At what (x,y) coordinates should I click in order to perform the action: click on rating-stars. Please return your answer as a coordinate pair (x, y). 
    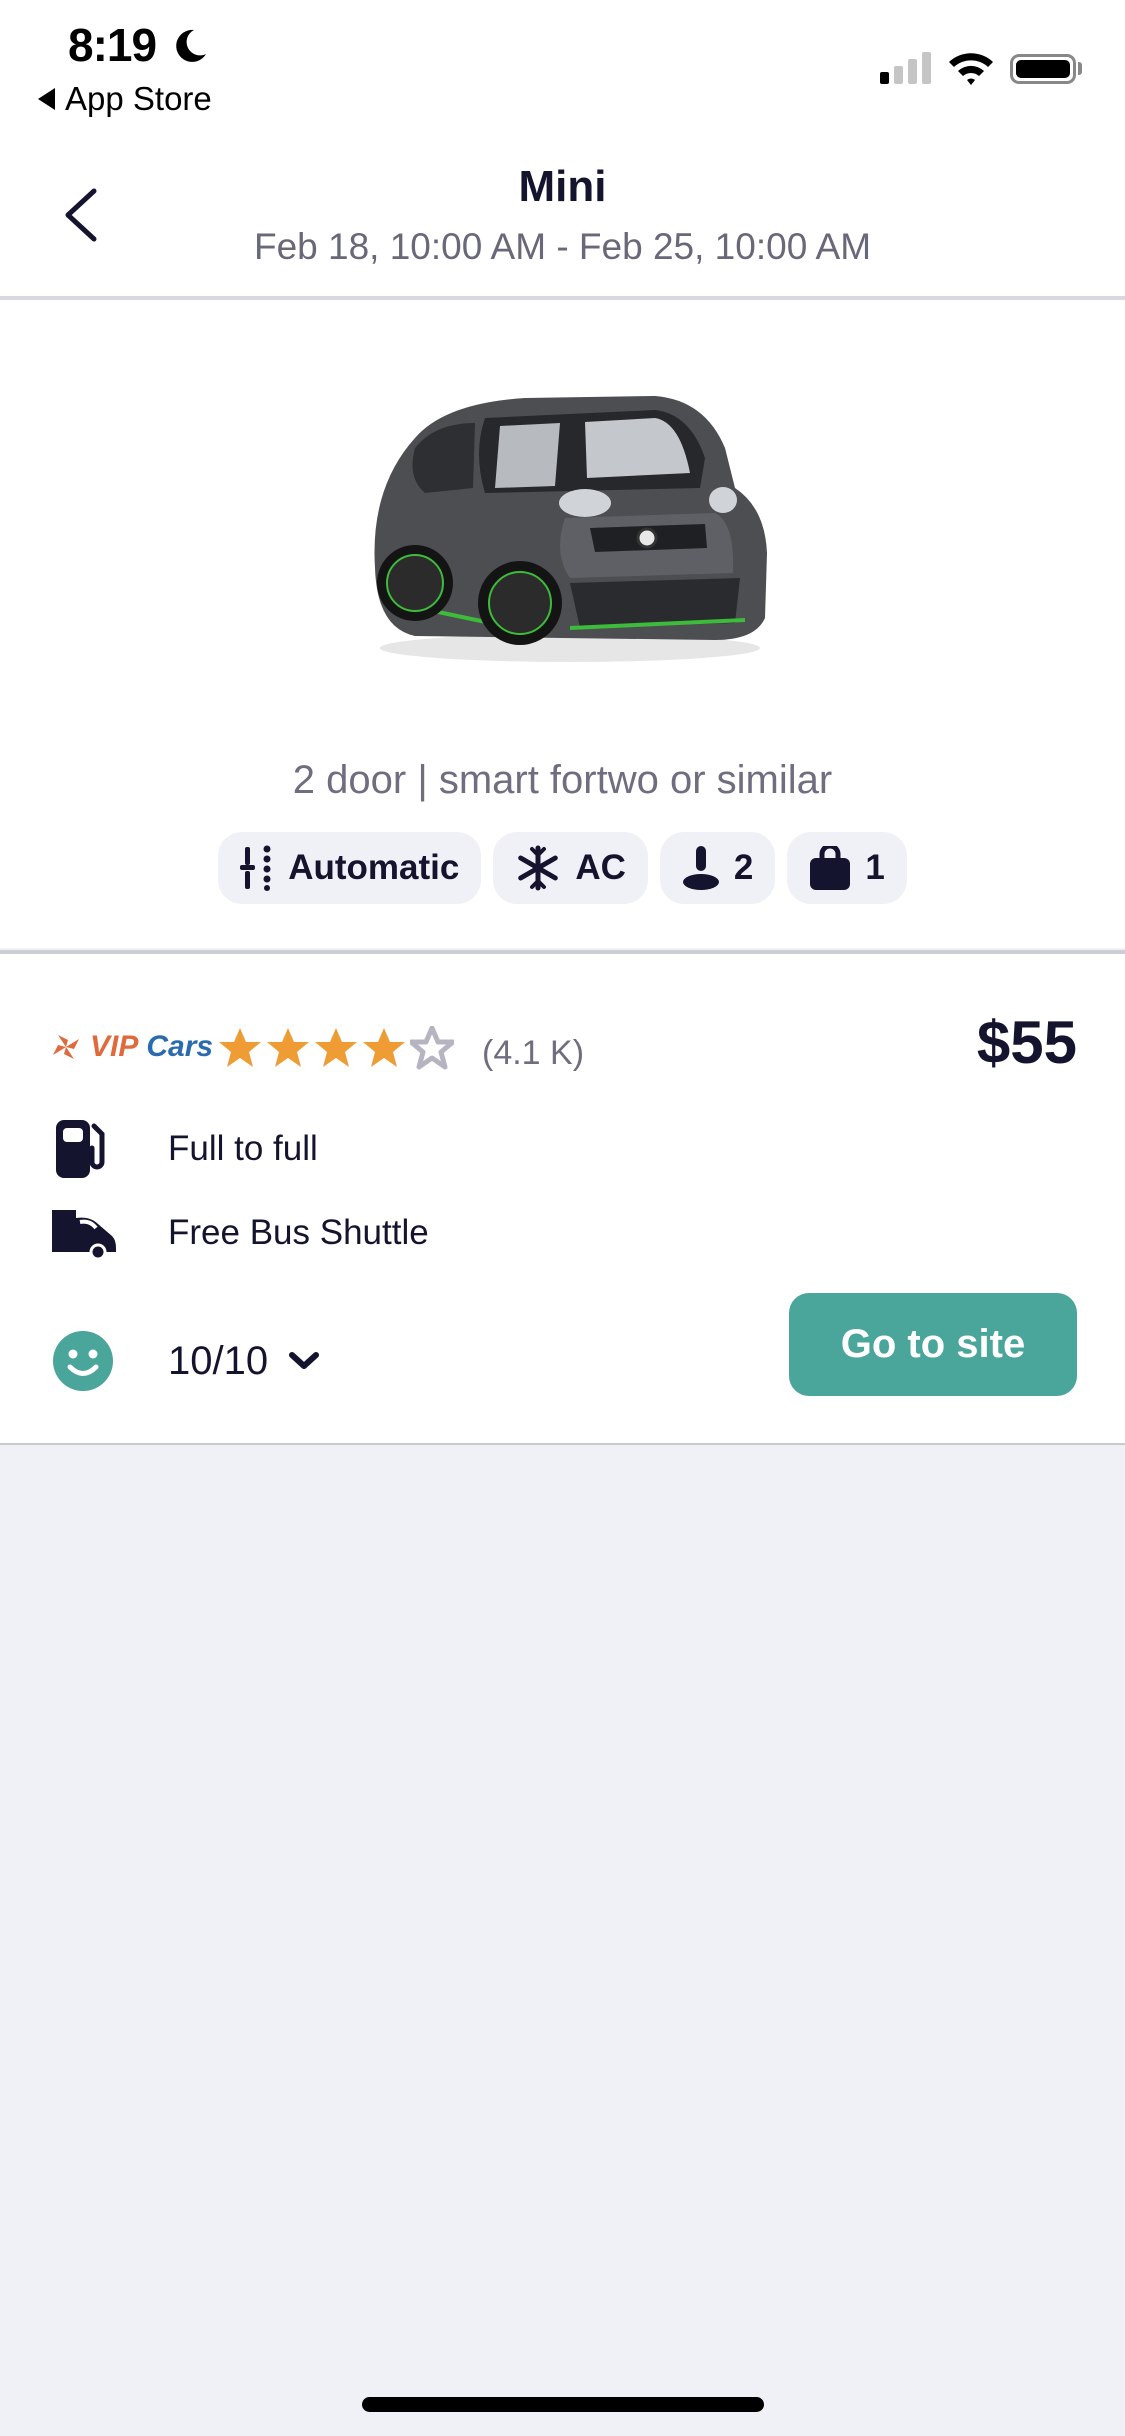
    Looking at the image, I should click on (336, 1048).